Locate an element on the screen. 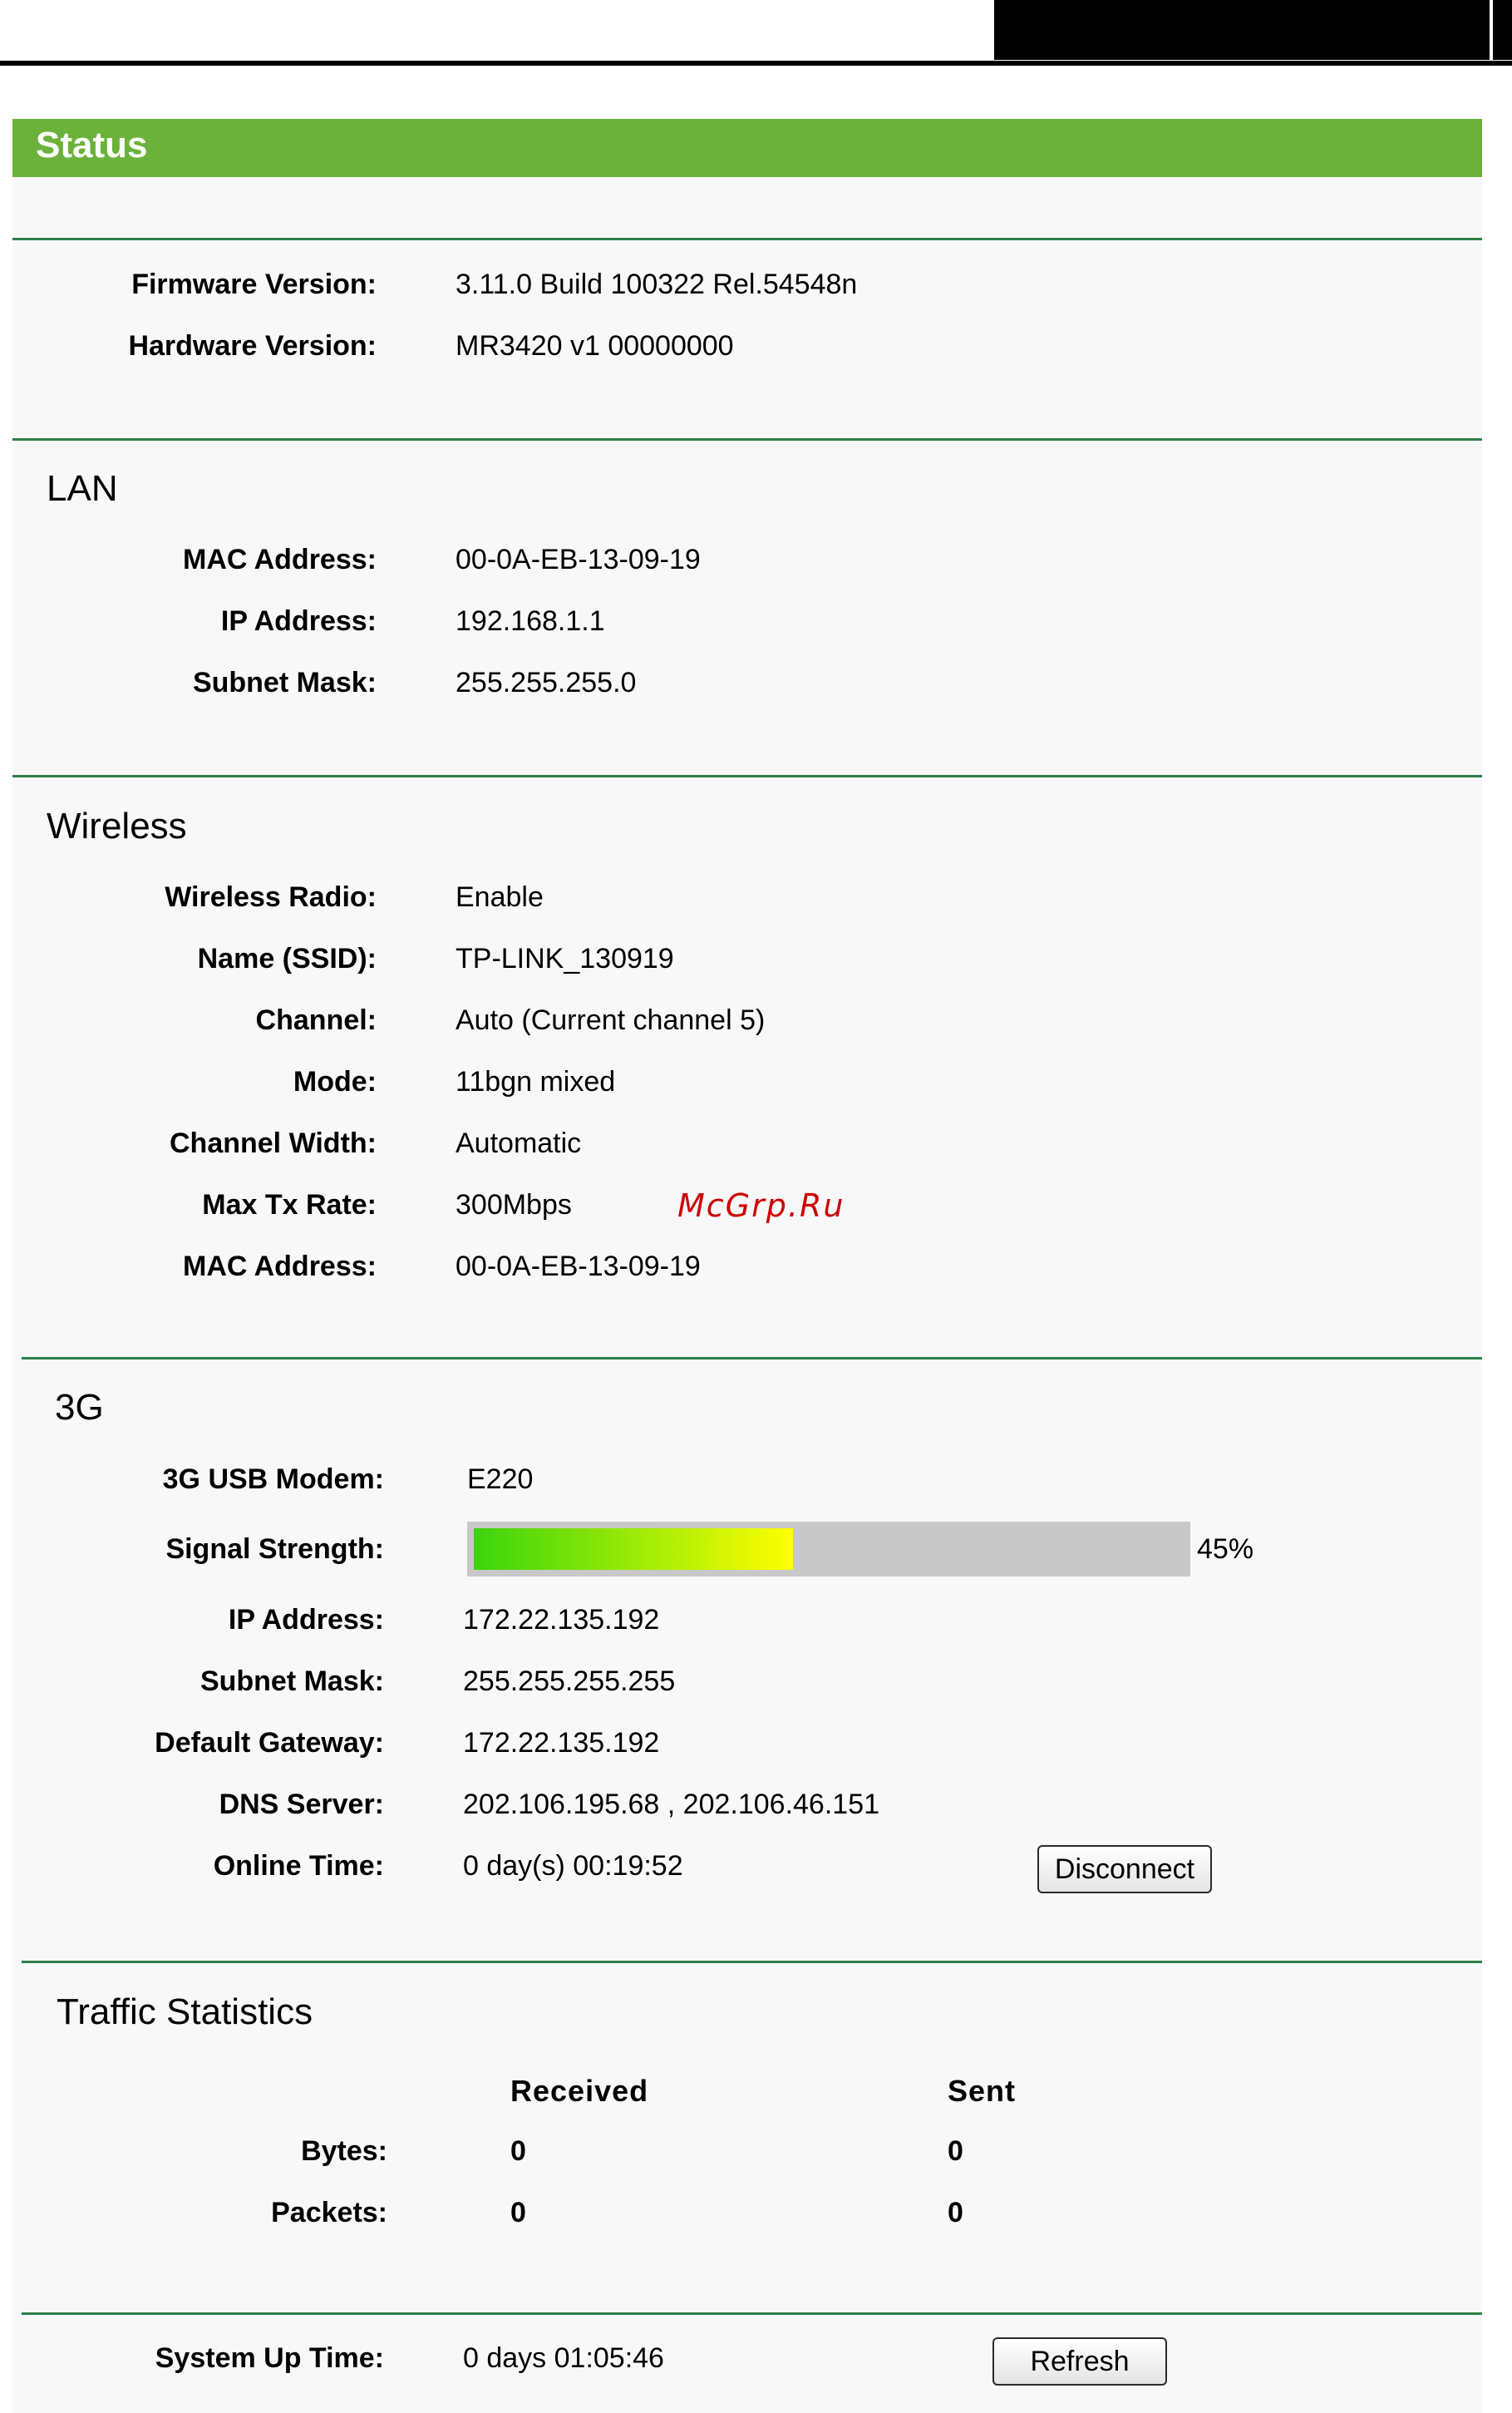 The height and width of the screenshot is (2413, 1512). traffic-bytes-sent: 0 is located at coordinates (956, 2151).